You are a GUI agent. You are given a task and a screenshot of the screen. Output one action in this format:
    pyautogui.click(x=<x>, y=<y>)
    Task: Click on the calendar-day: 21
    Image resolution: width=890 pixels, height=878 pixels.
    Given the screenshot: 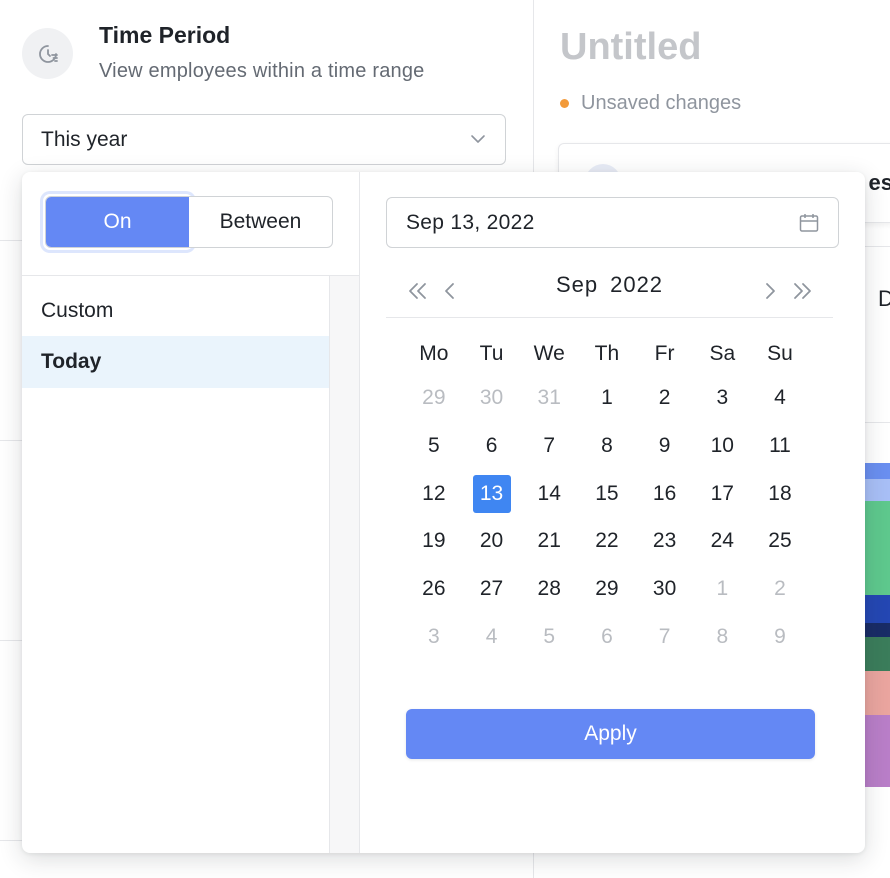 What is the action you would take?
    pyautogui.click(x=549, y=541)
    